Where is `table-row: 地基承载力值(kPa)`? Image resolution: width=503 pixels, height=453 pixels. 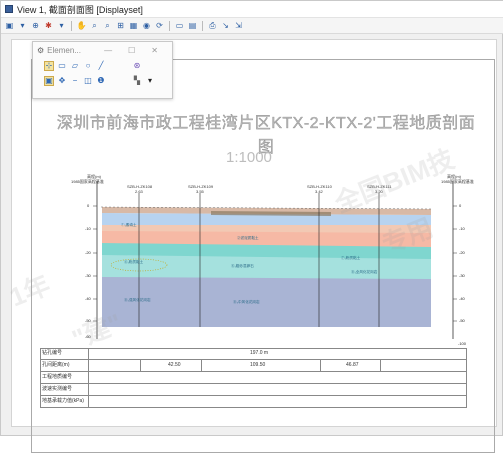 table-row: 地基承载力值(kPa) is located at coordinates (253, 402).